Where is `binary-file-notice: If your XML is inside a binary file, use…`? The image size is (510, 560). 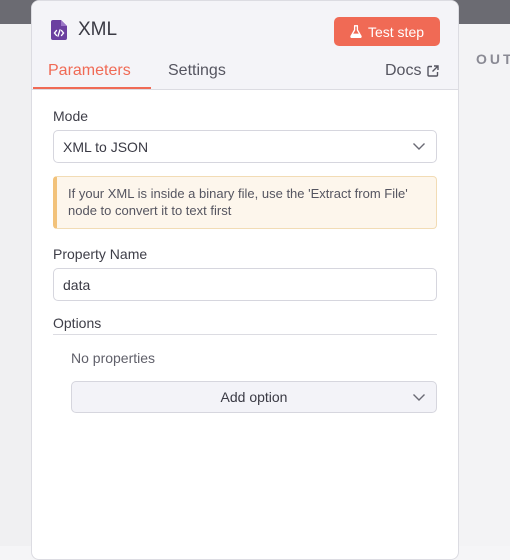
binary-file-notice: If your XML is inside a binary file, use… is located at coordinates (245, 202).